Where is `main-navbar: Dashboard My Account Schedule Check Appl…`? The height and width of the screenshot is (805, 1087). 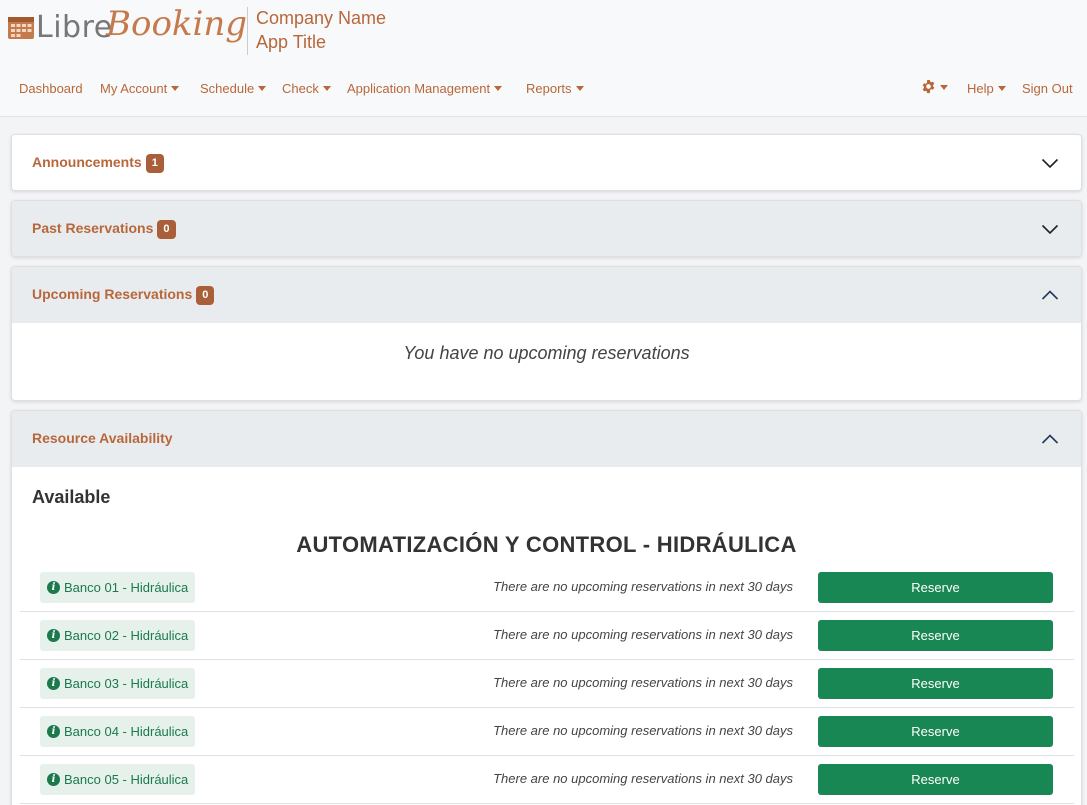
main-navbar: Dashboard My Account Schedule Check Appl… is located at coordinates (543, 89).